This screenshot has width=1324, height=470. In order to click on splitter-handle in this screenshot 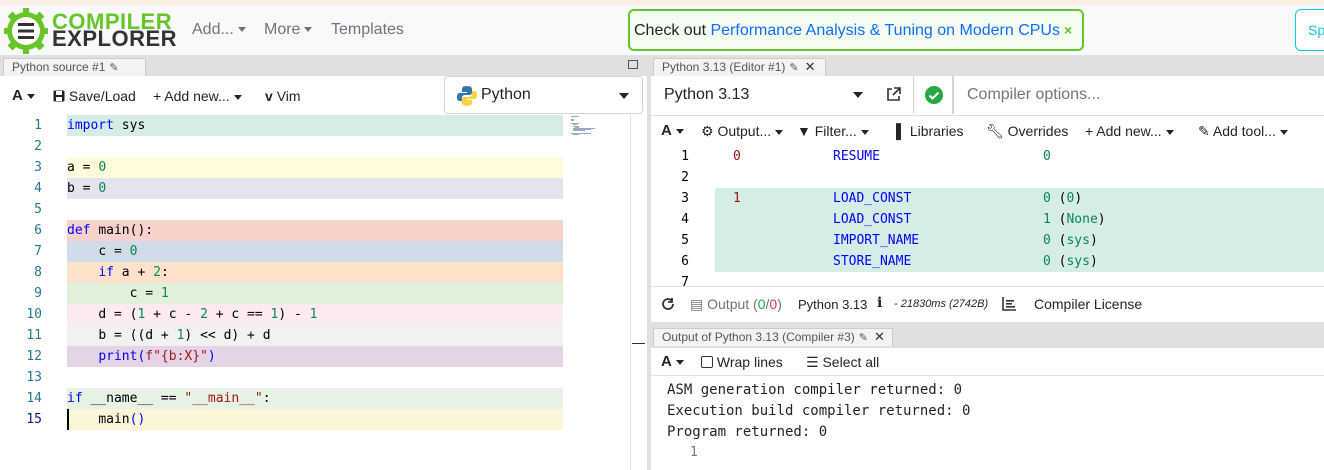, I will do `click(638, 343)`.